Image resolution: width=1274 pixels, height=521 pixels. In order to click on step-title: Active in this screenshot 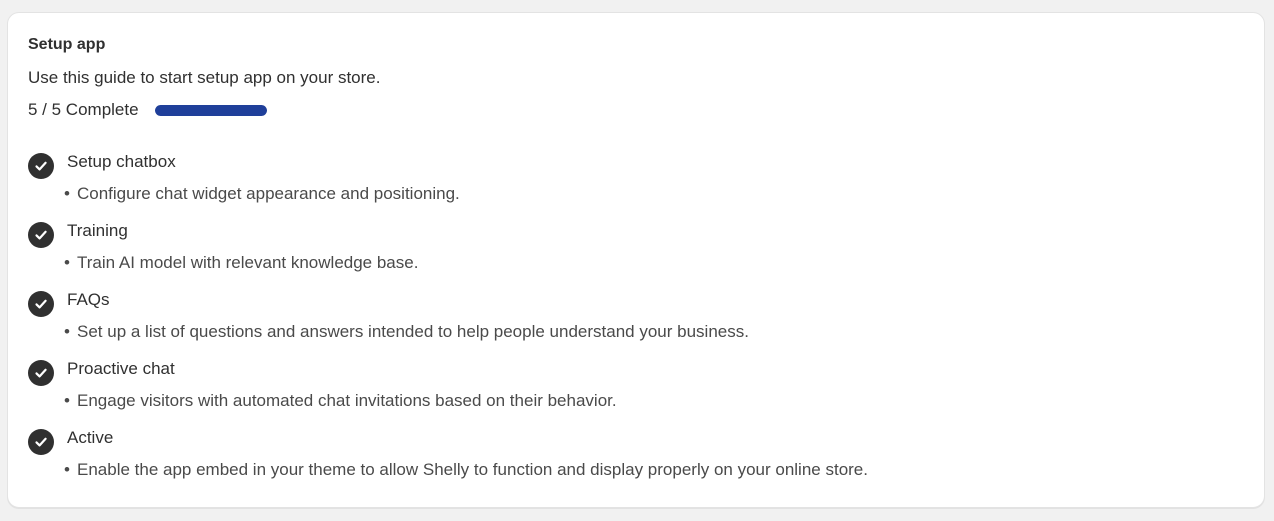, I will do `click(90, 437)`.